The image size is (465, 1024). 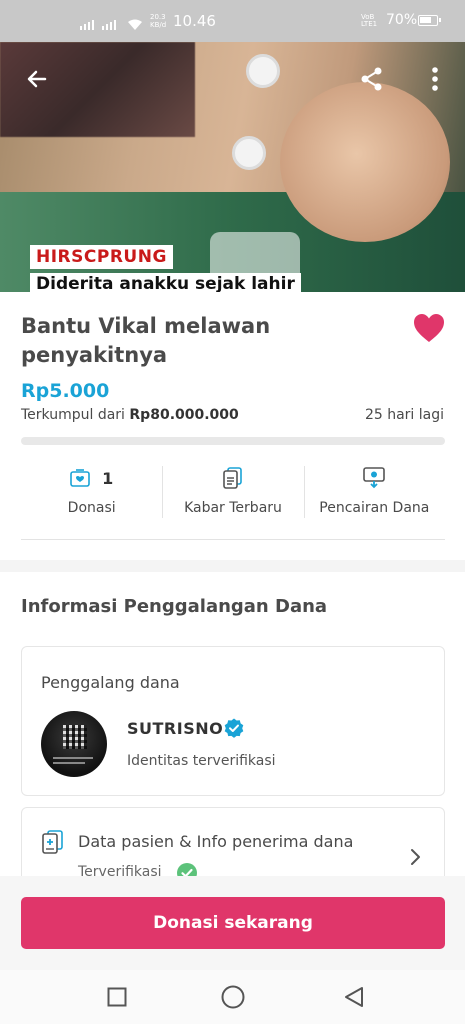 I want to click on battery-fill, so click(x=425, y=20).